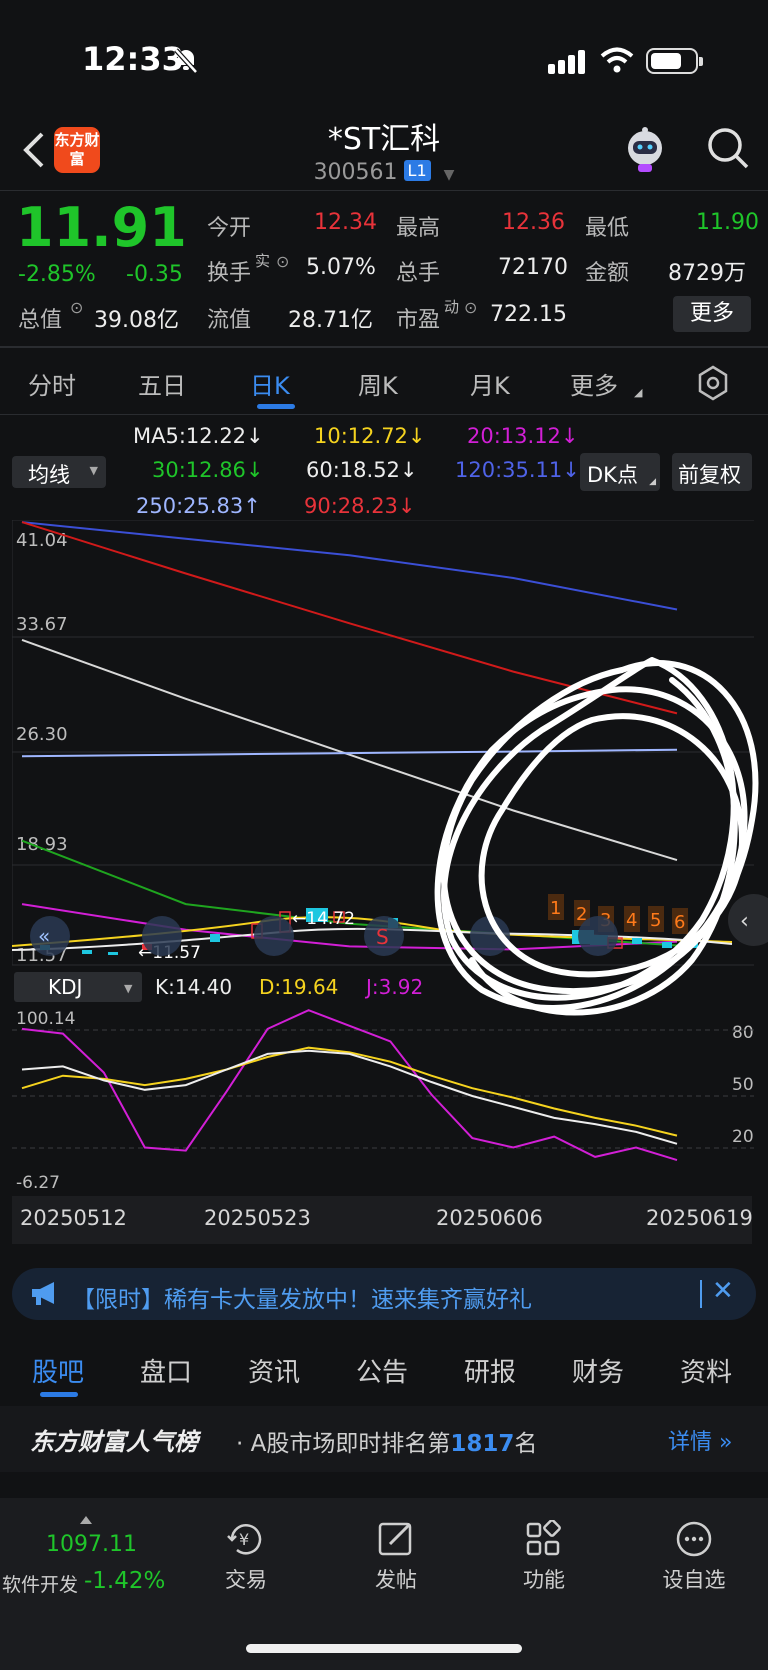 The height and width of the screenshot is (1670, 768). I want to click on sector-name: 软件开发, so click(40, 1583).